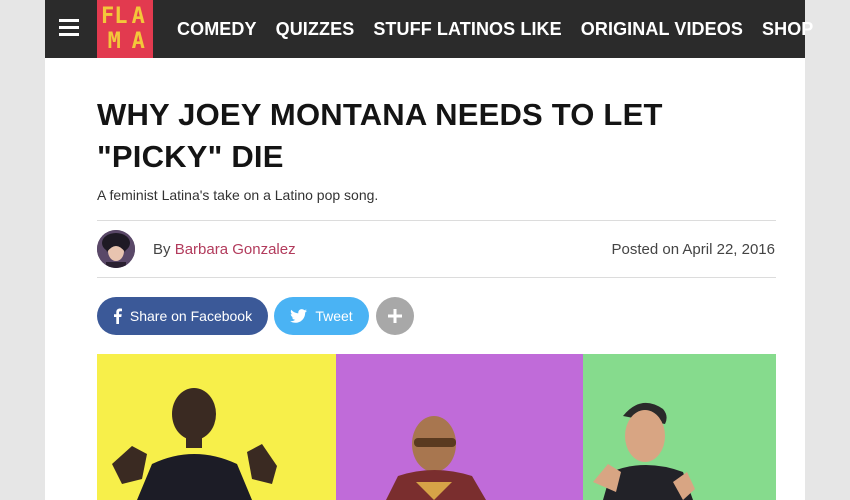  I want to click on twitter-bird-icon, so click(299, 316).